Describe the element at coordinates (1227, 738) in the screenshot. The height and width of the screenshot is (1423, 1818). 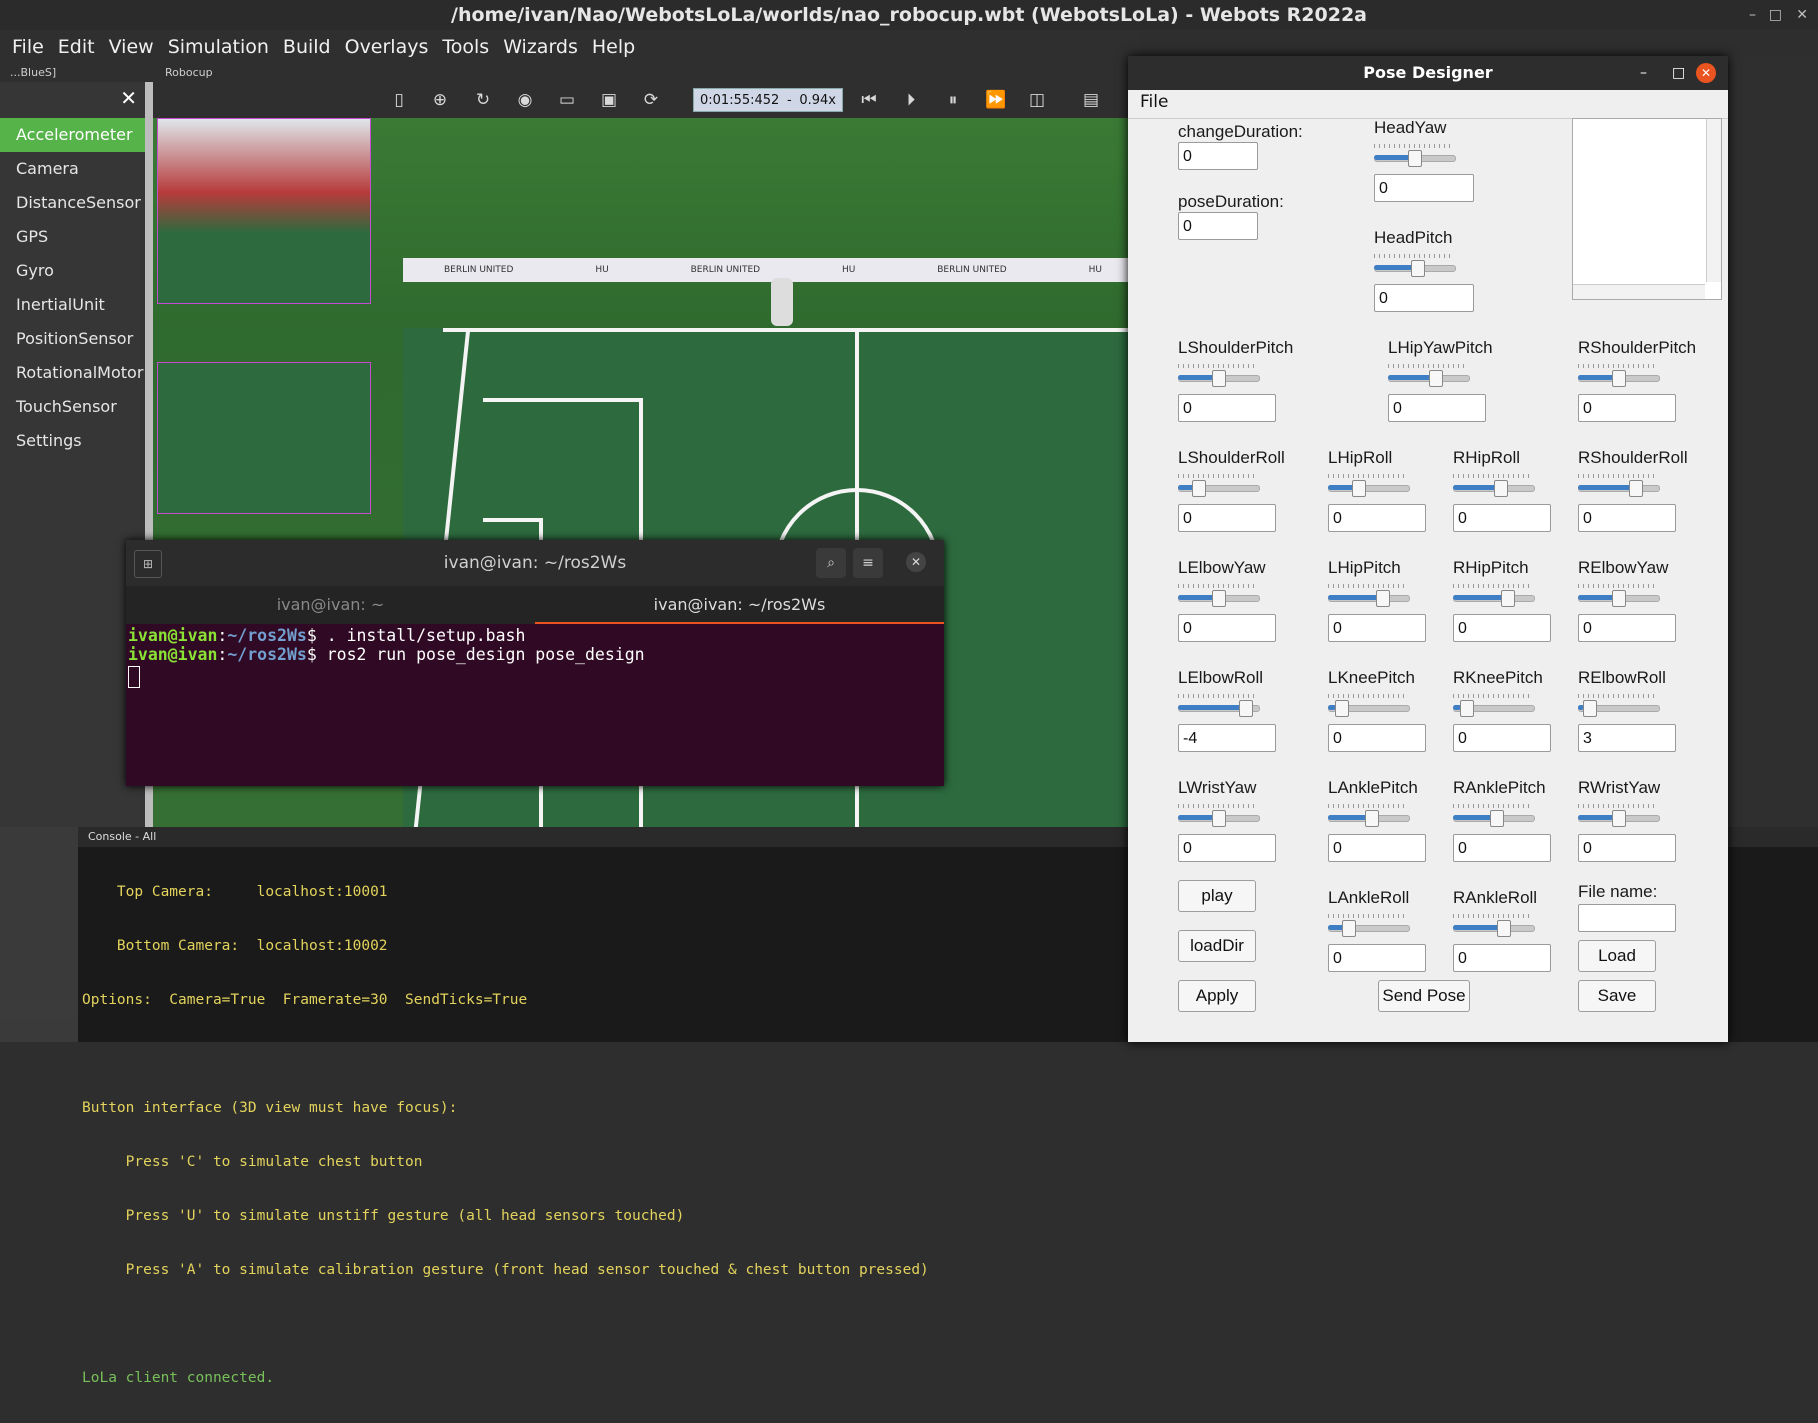
I see `lelbow-roll-input: -4` at that location.